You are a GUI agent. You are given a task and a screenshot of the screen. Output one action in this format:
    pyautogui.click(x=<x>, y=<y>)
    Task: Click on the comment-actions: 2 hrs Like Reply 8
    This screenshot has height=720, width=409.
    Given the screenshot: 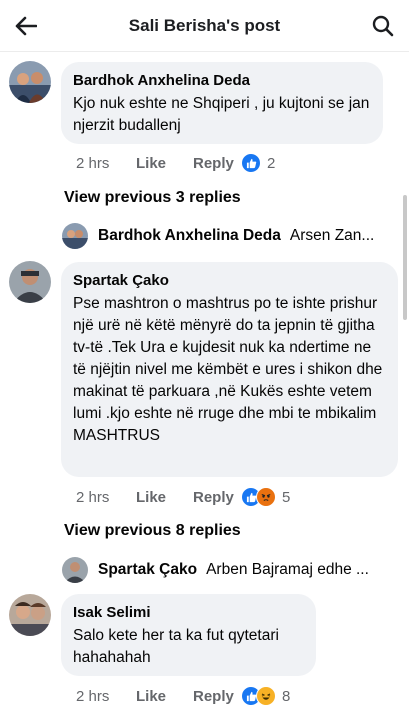 What is the action you would take?
    pyautogui.click(x=183, y=696)
    